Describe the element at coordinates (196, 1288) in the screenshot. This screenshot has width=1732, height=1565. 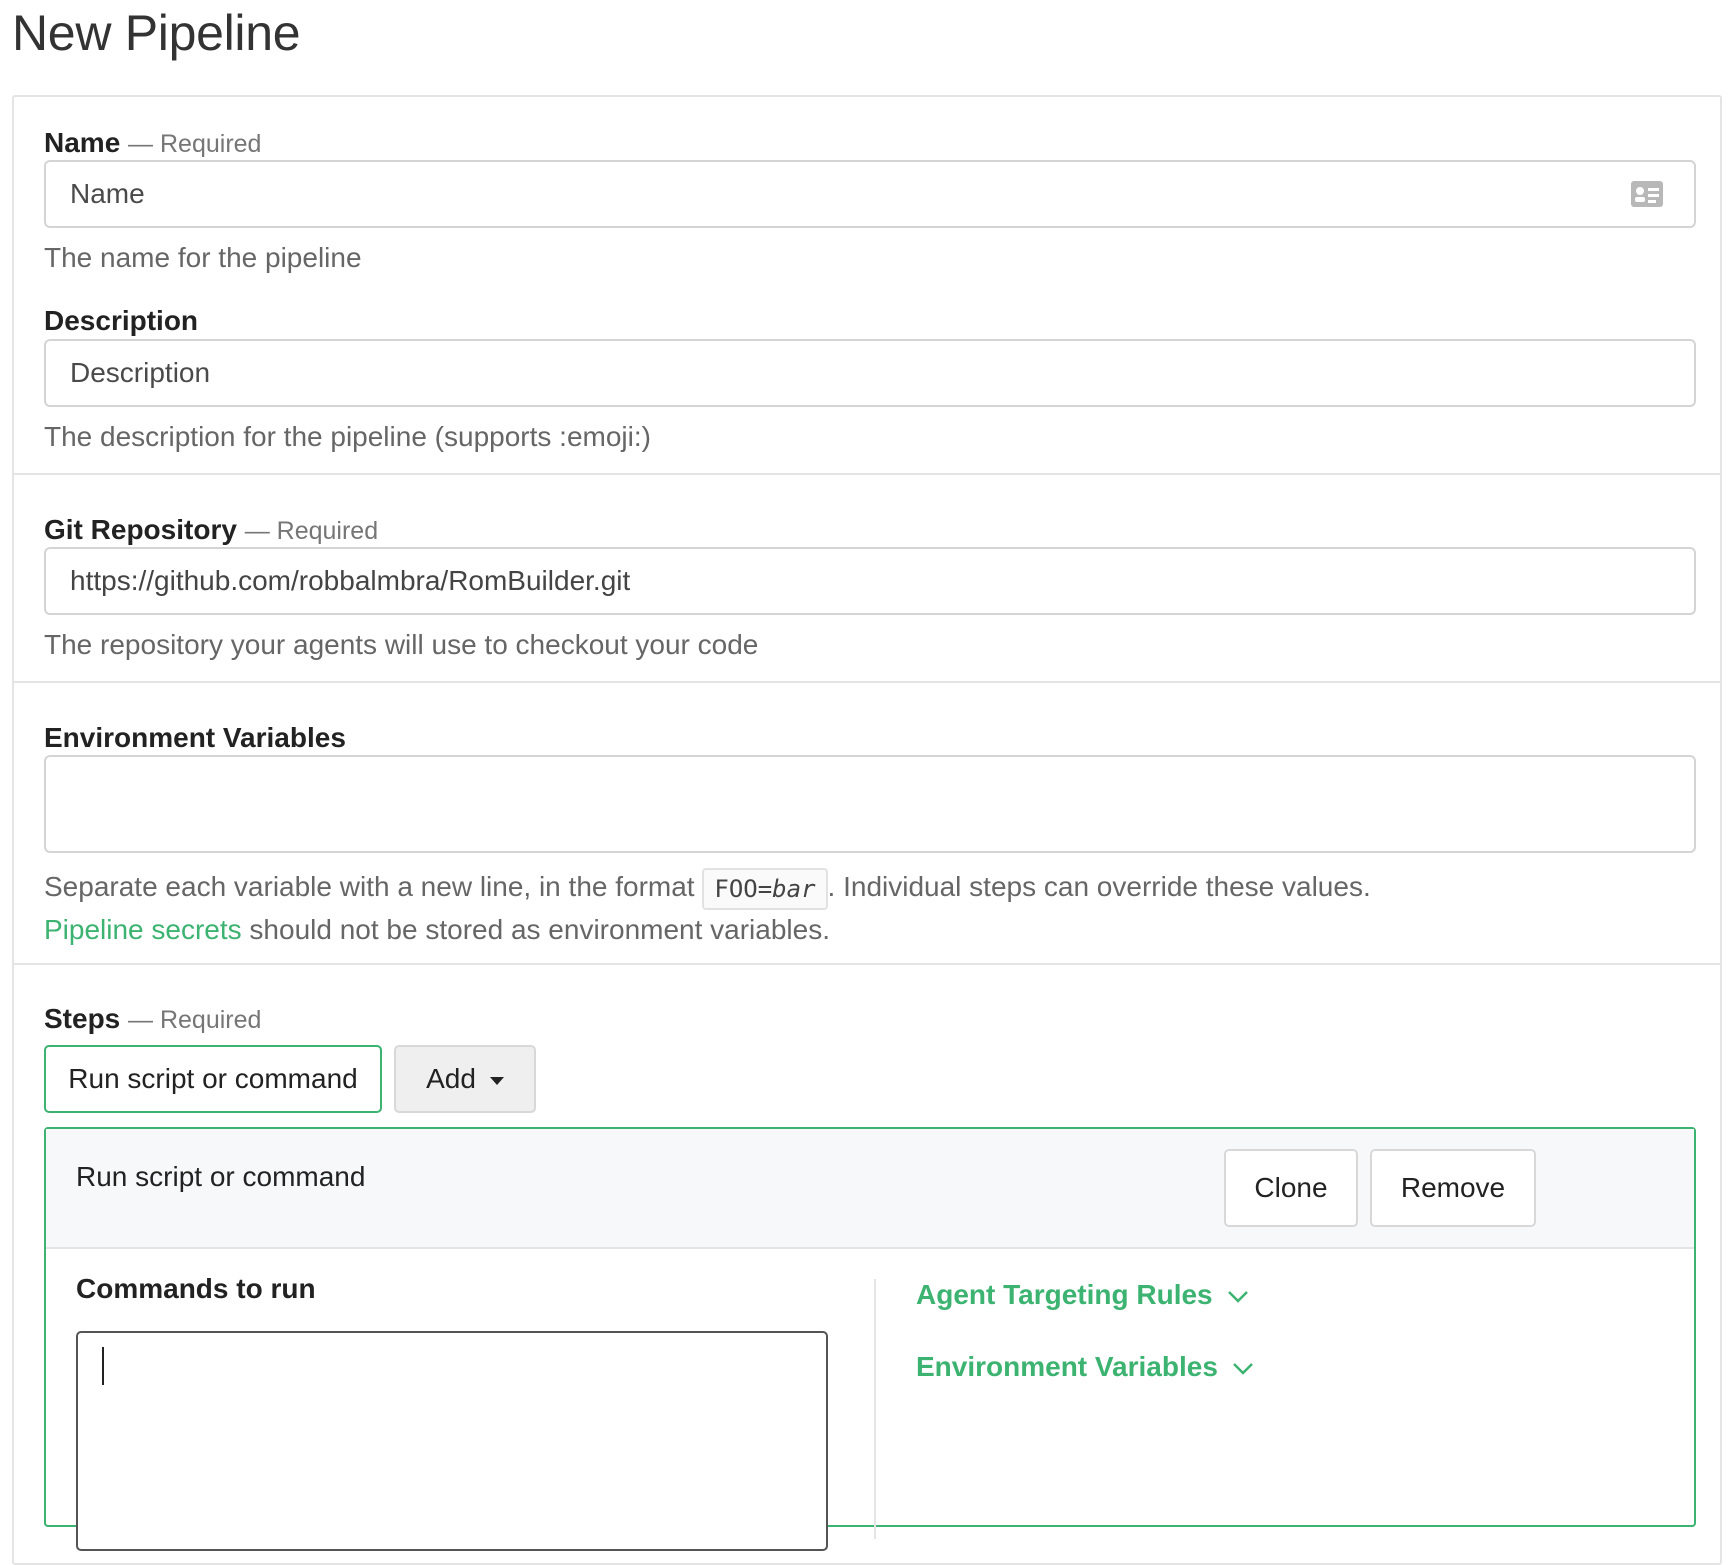
I see `commands-label: Commands to run` at that location.